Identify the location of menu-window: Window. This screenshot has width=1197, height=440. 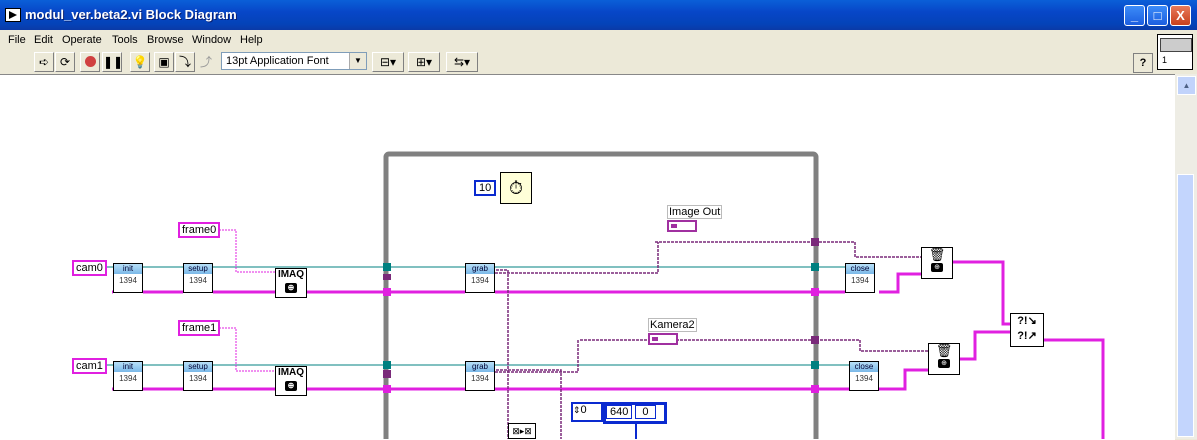
(211, 40).